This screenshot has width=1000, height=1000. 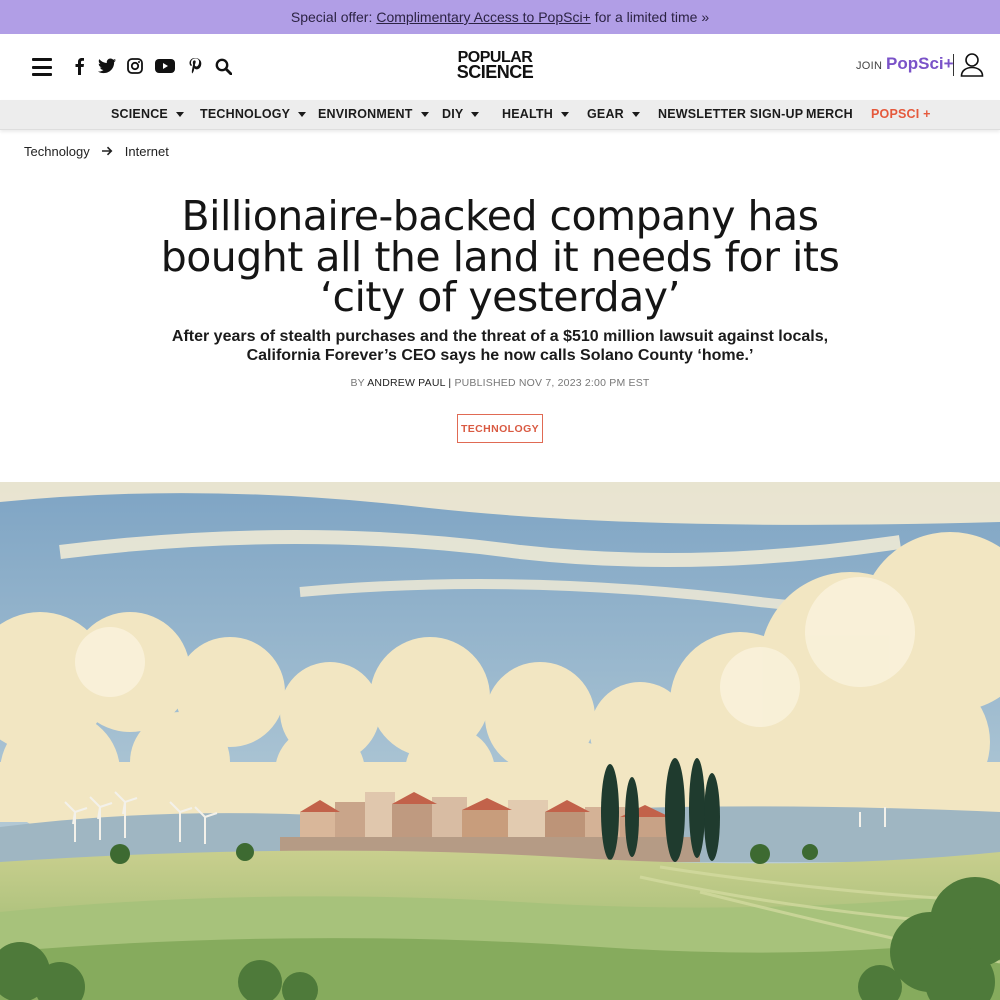 I want to click on arrow-right-icon, so click(x=107, y=151).